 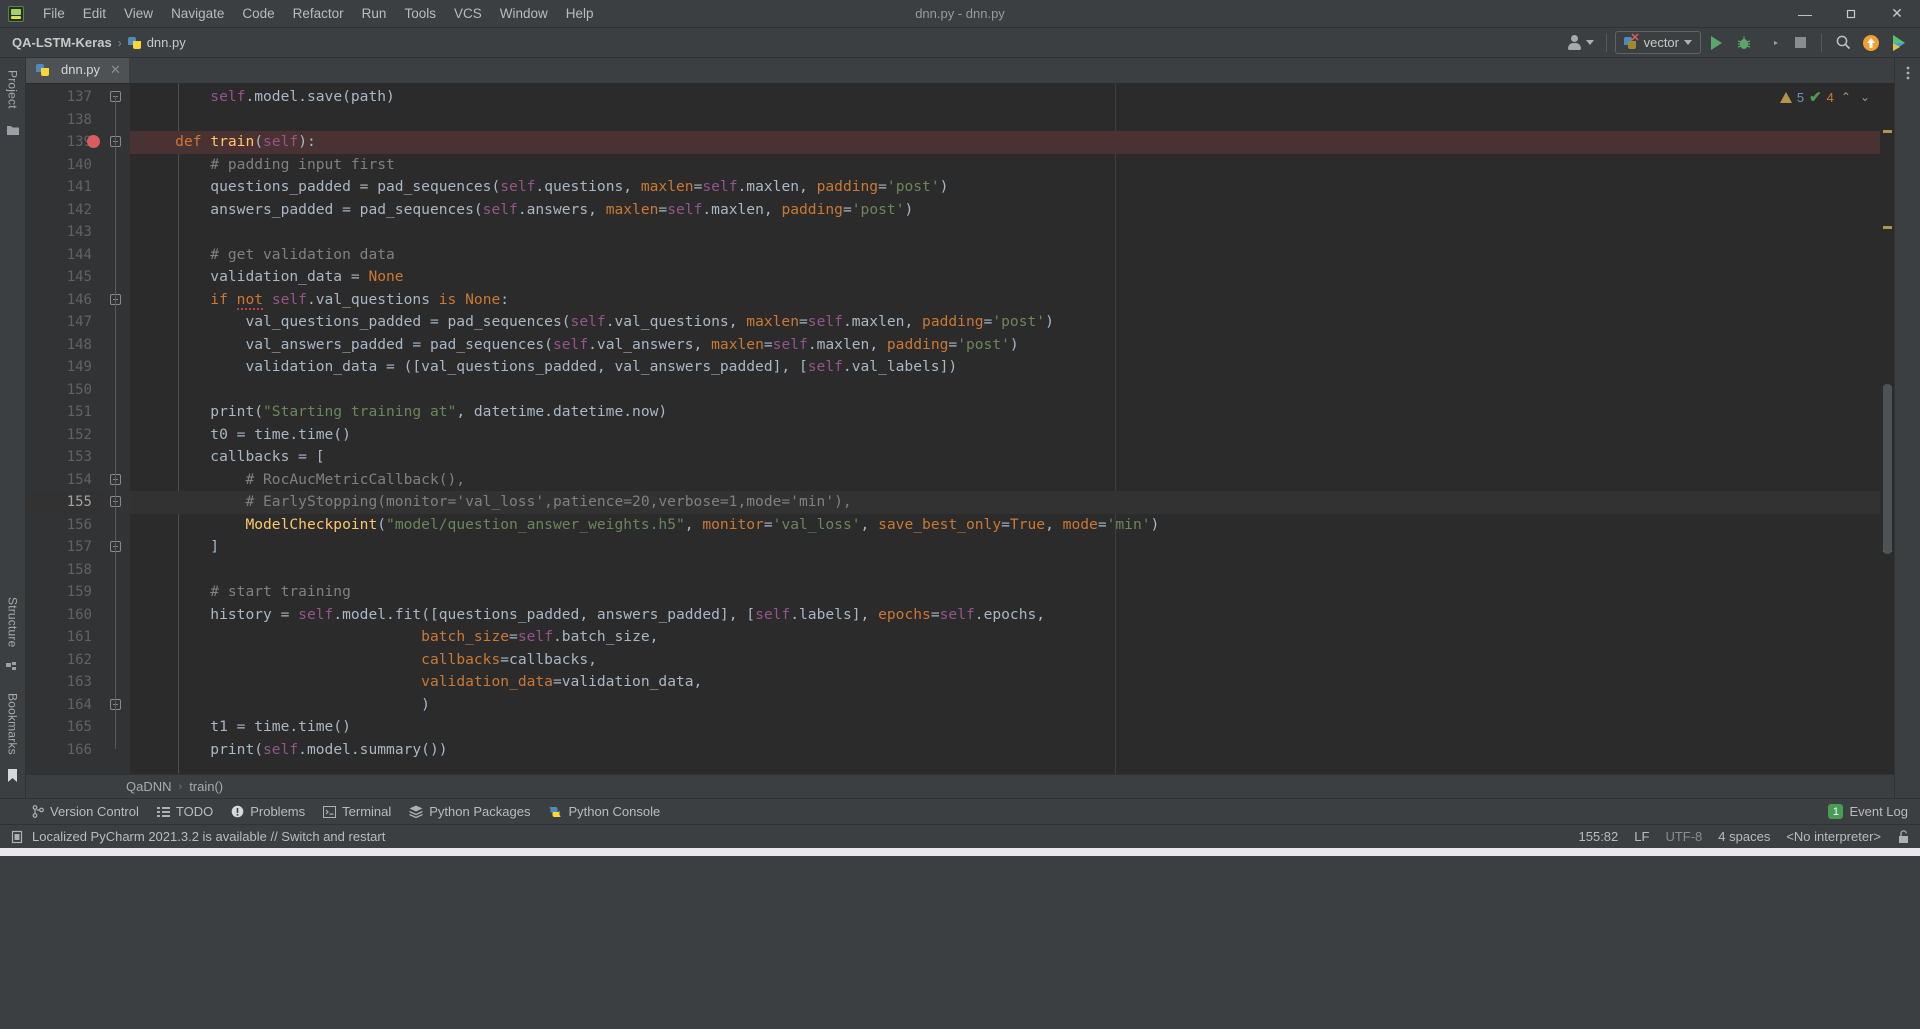 I want to click on menu-item-code: Code, so click(x=258, y=13).